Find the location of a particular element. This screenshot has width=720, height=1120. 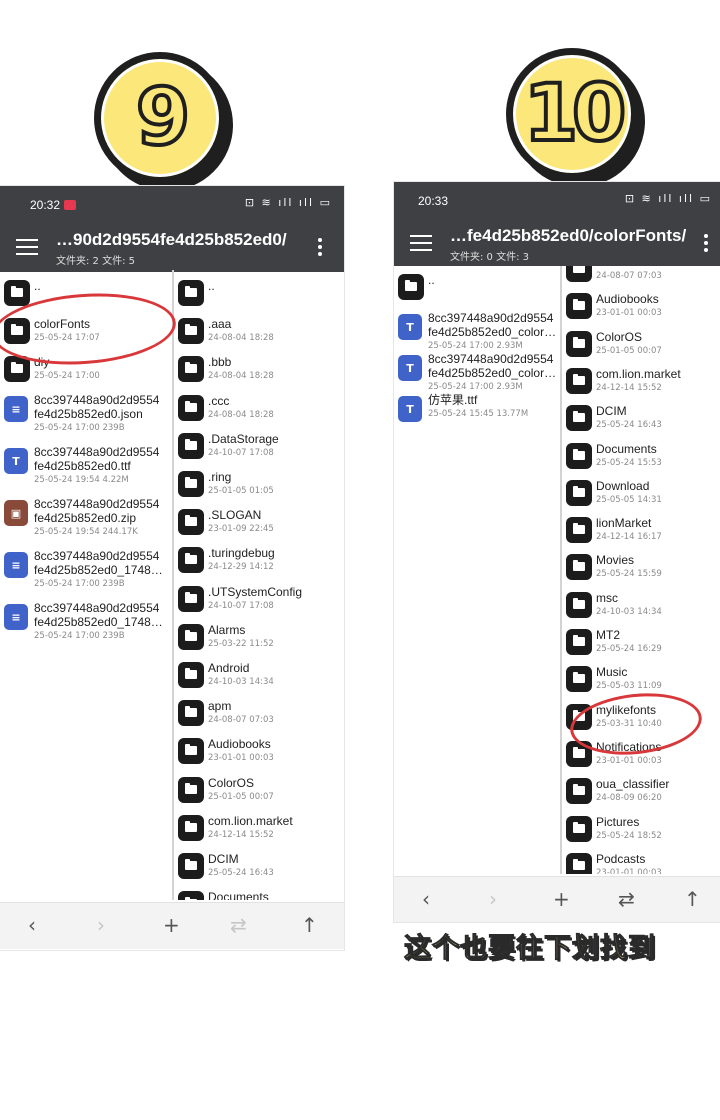

folder-row: 24-08-07 07:03 is located at coordinates (641, 277).